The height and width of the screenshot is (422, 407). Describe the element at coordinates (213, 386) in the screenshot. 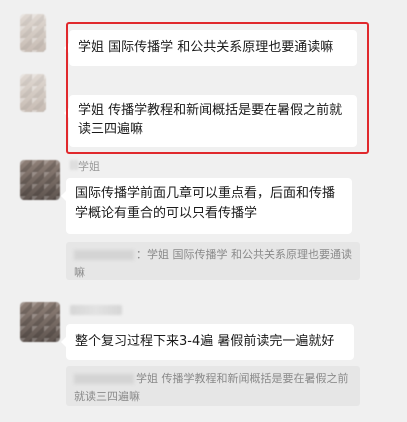

I see `quoted-message: 学姐 传播学教程和新闻概括是要在暑假之前就读三四遍嘛` at that location.